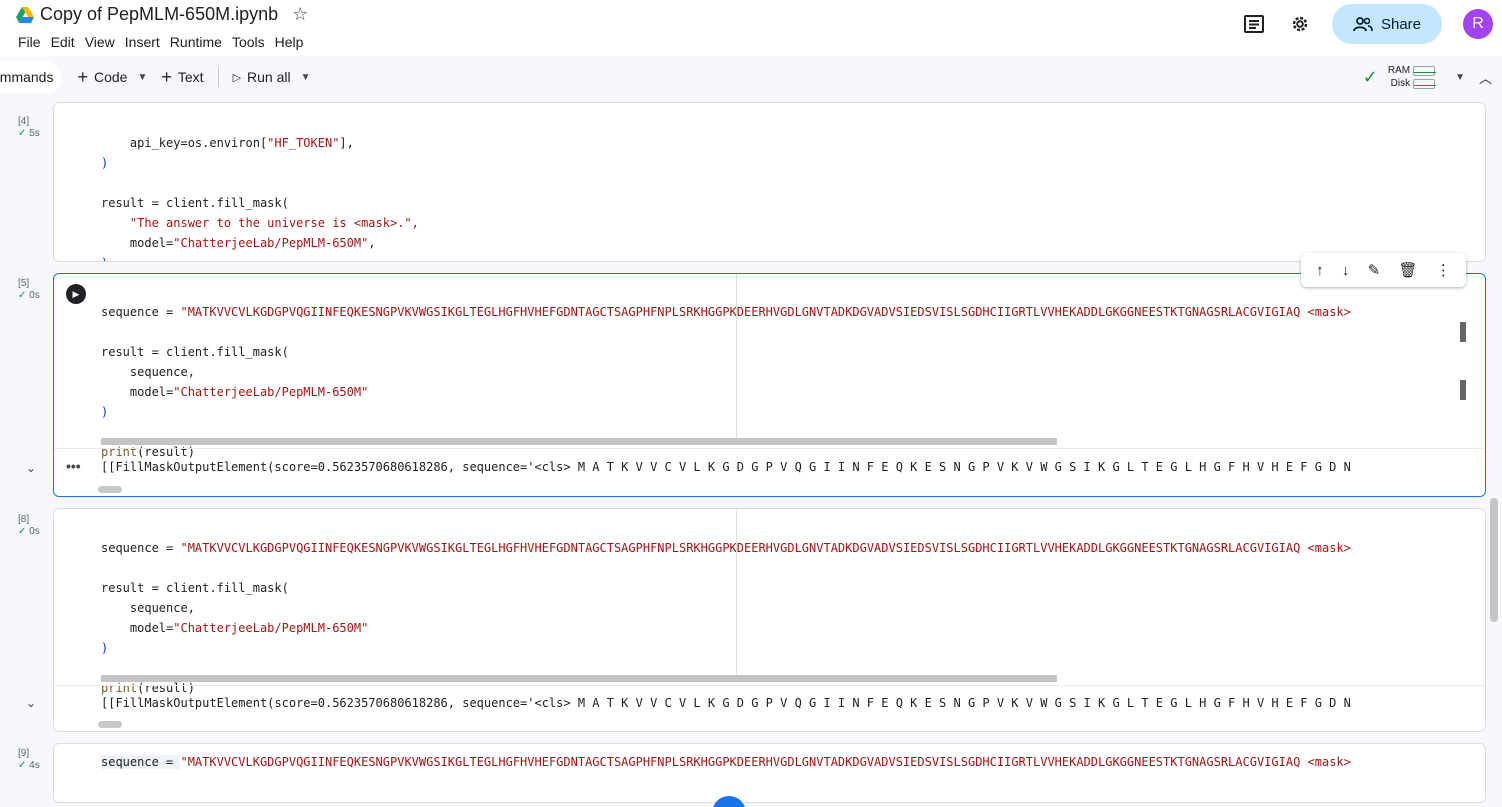 The width and height of the screenshot is (1502, 807). Describe the element at coordinates (1346, 270) in the screenshot. I see `move-down-icon: ↓` at that location.